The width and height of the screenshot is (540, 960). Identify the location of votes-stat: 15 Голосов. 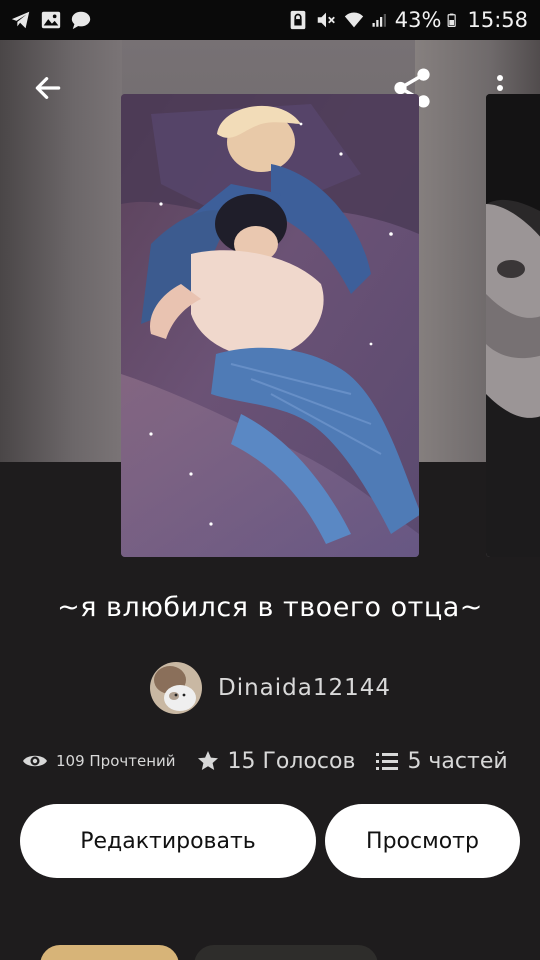
(276, 761).